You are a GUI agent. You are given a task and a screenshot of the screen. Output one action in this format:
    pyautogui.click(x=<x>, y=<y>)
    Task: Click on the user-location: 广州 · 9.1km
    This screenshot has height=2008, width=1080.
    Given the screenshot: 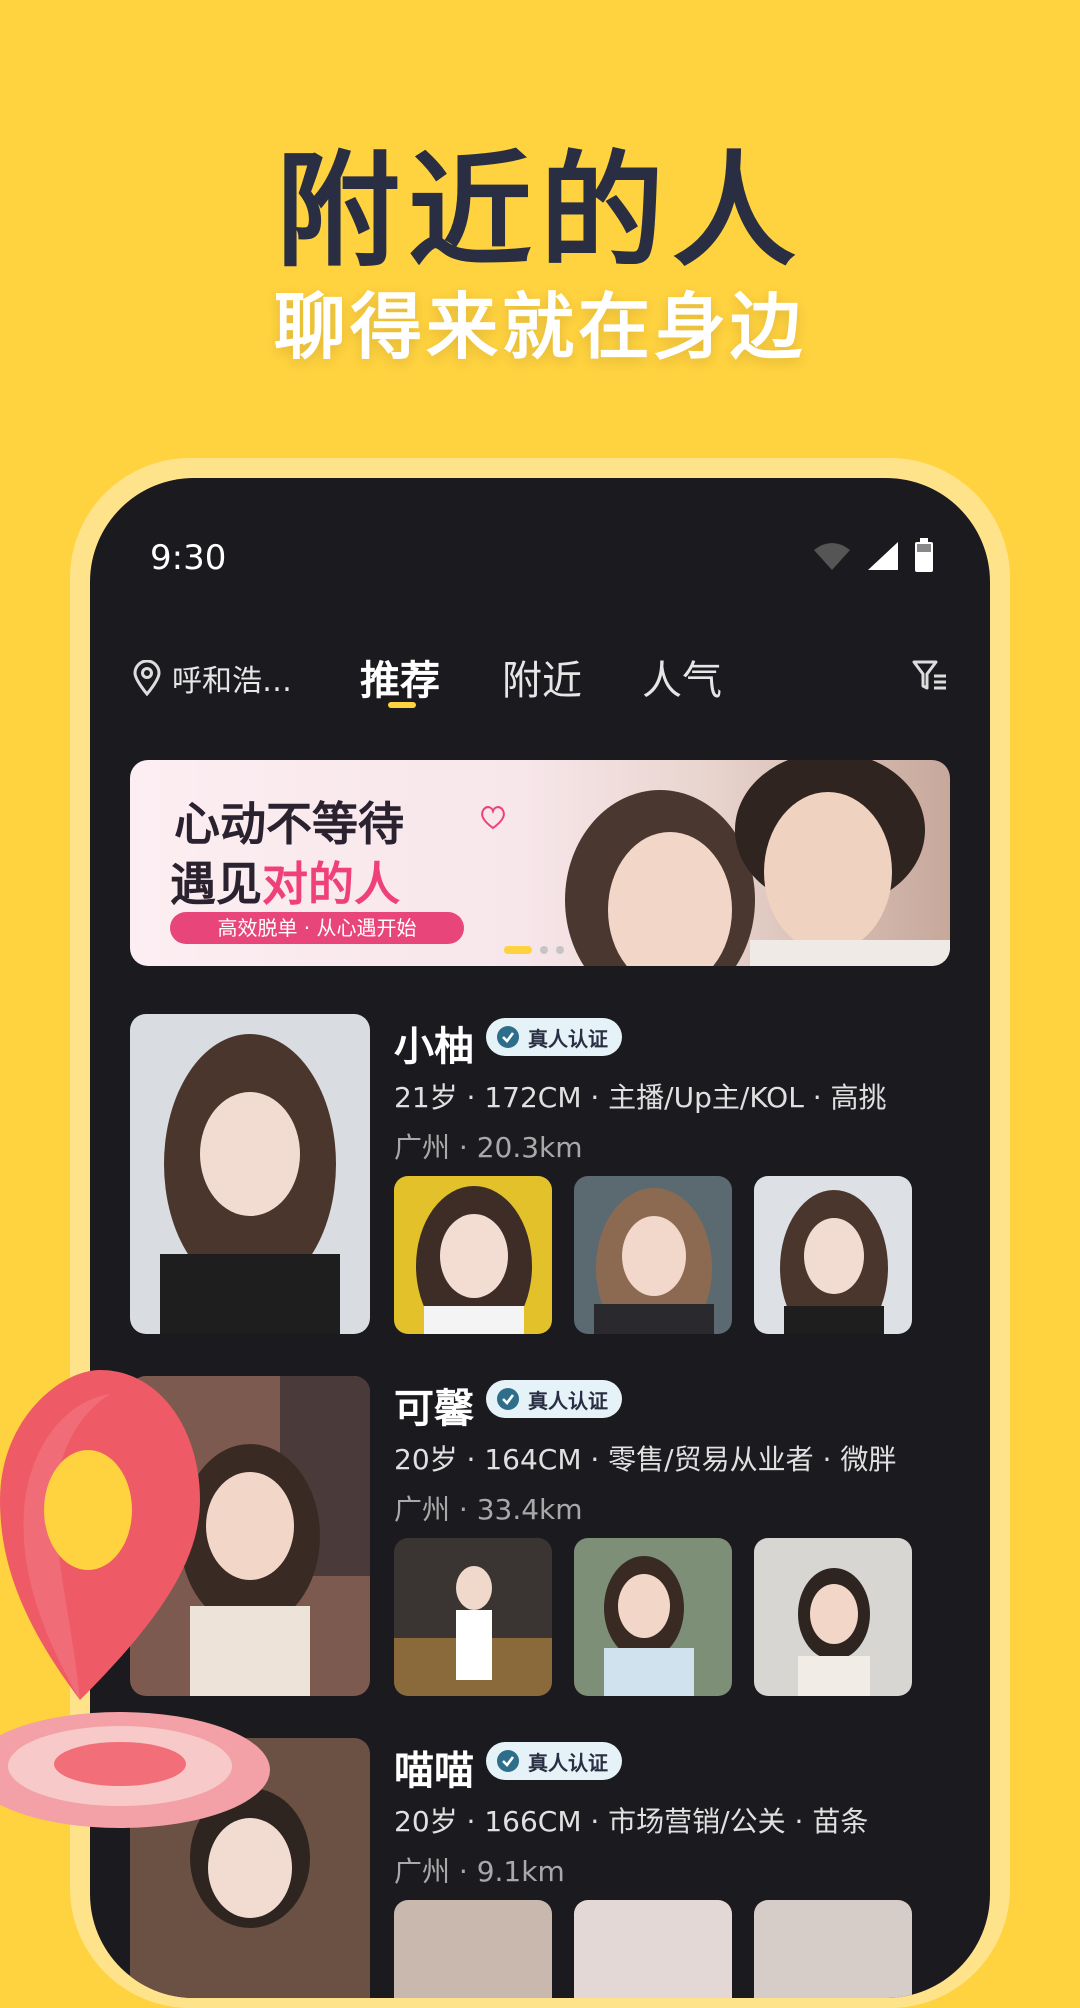 What is the action you would take?
    pyautogui.click(x=479, y=1871)
    